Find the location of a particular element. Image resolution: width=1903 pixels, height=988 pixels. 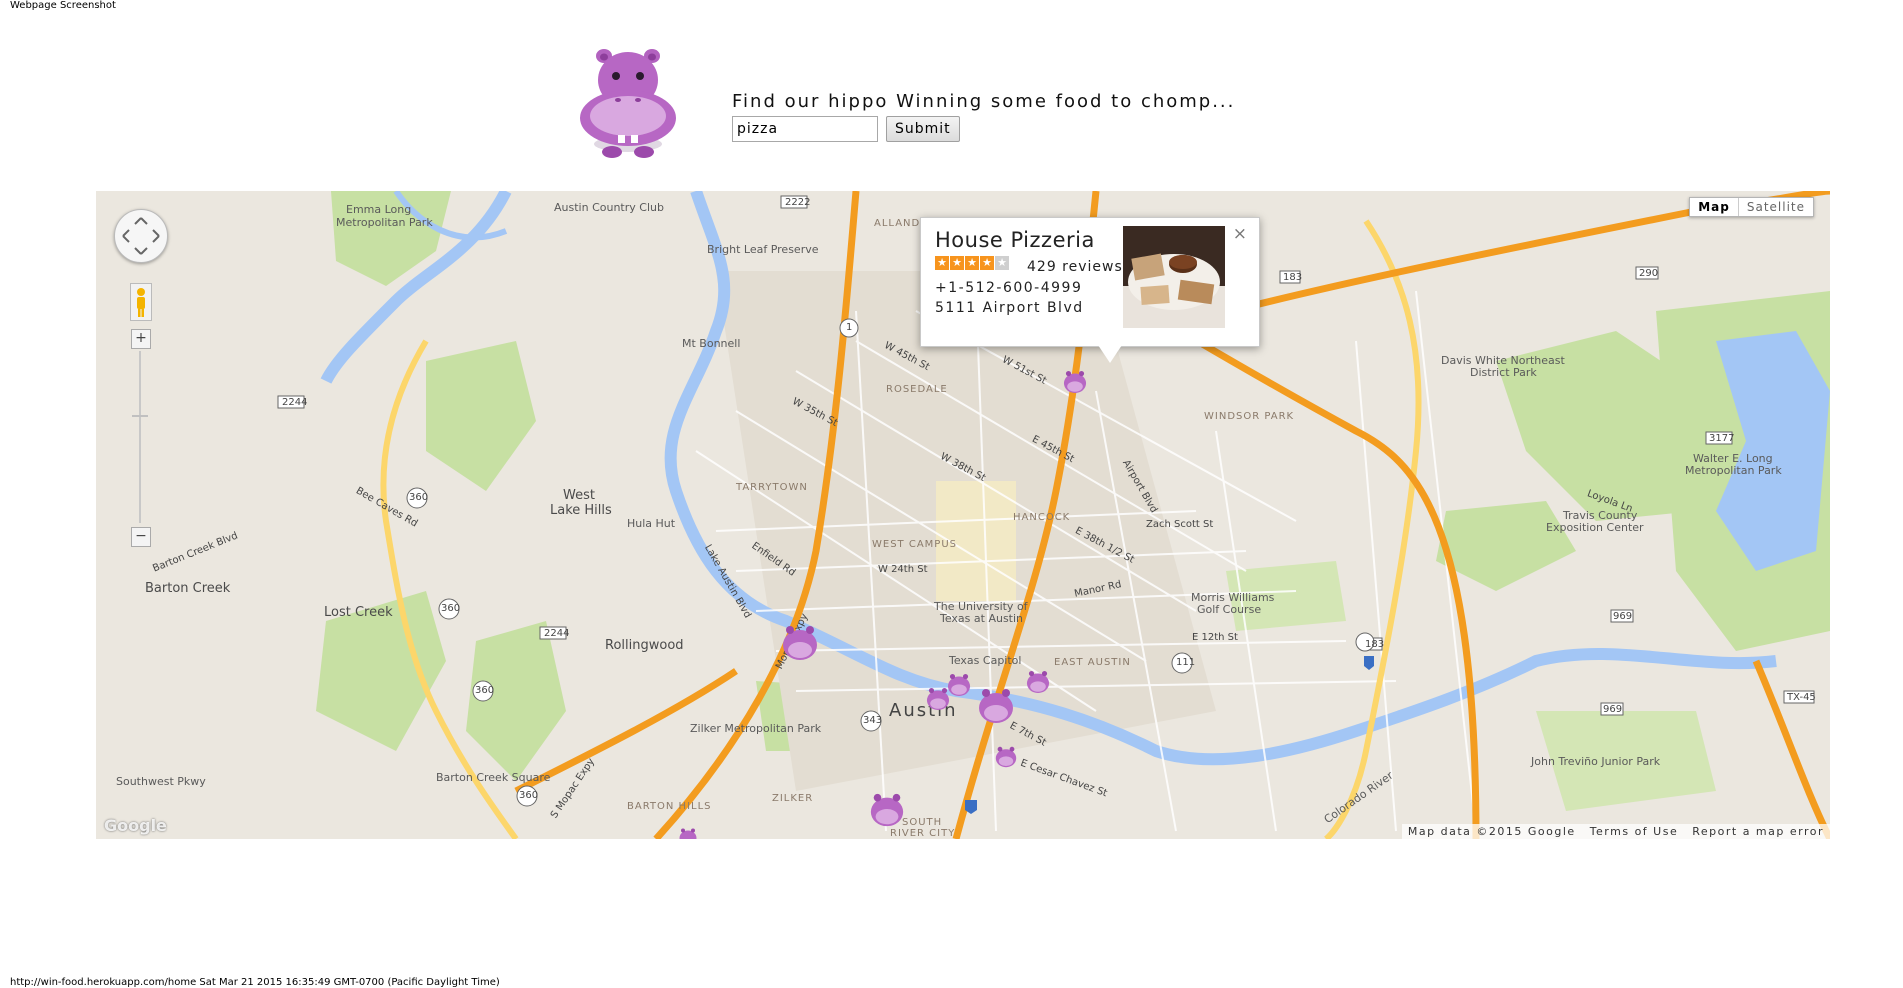

pan-control is located at coordinates (141, 236).